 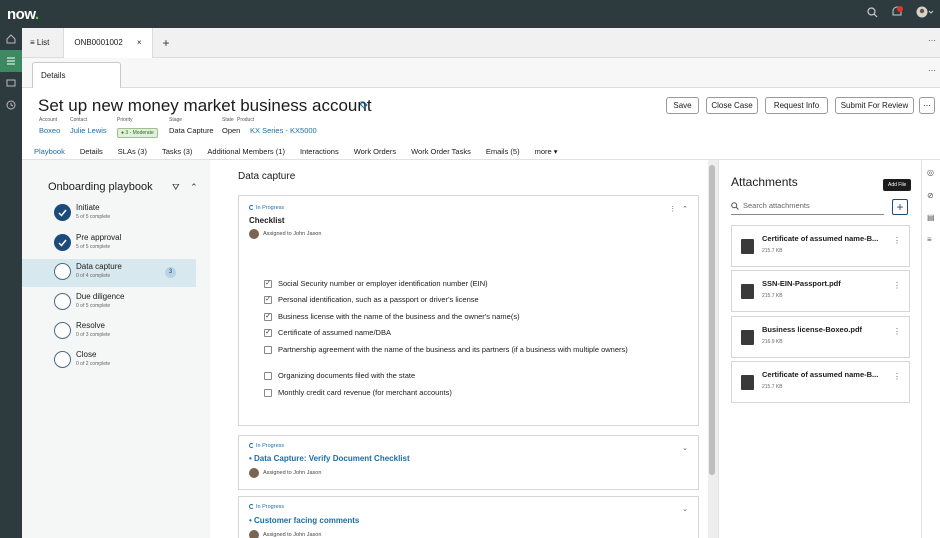 What do you see at coordinates (109, 361) in the screenshot?
I see `playbook-step-close: Close 0 of 2 complete` at bounding box center [109, 361].